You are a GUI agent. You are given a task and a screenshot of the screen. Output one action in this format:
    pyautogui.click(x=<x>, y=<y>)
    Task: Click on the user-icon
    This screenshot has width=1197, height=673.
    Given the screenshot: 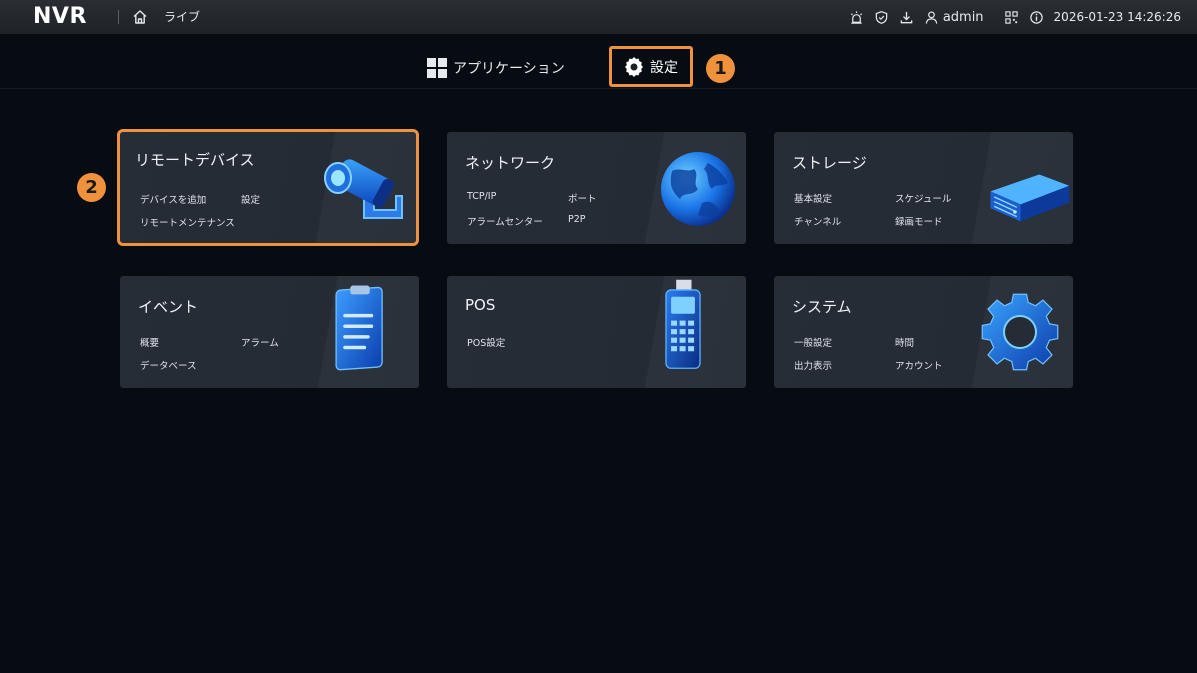 What is the action you would take?
    pyautogui.click(x=931, y=17)
    